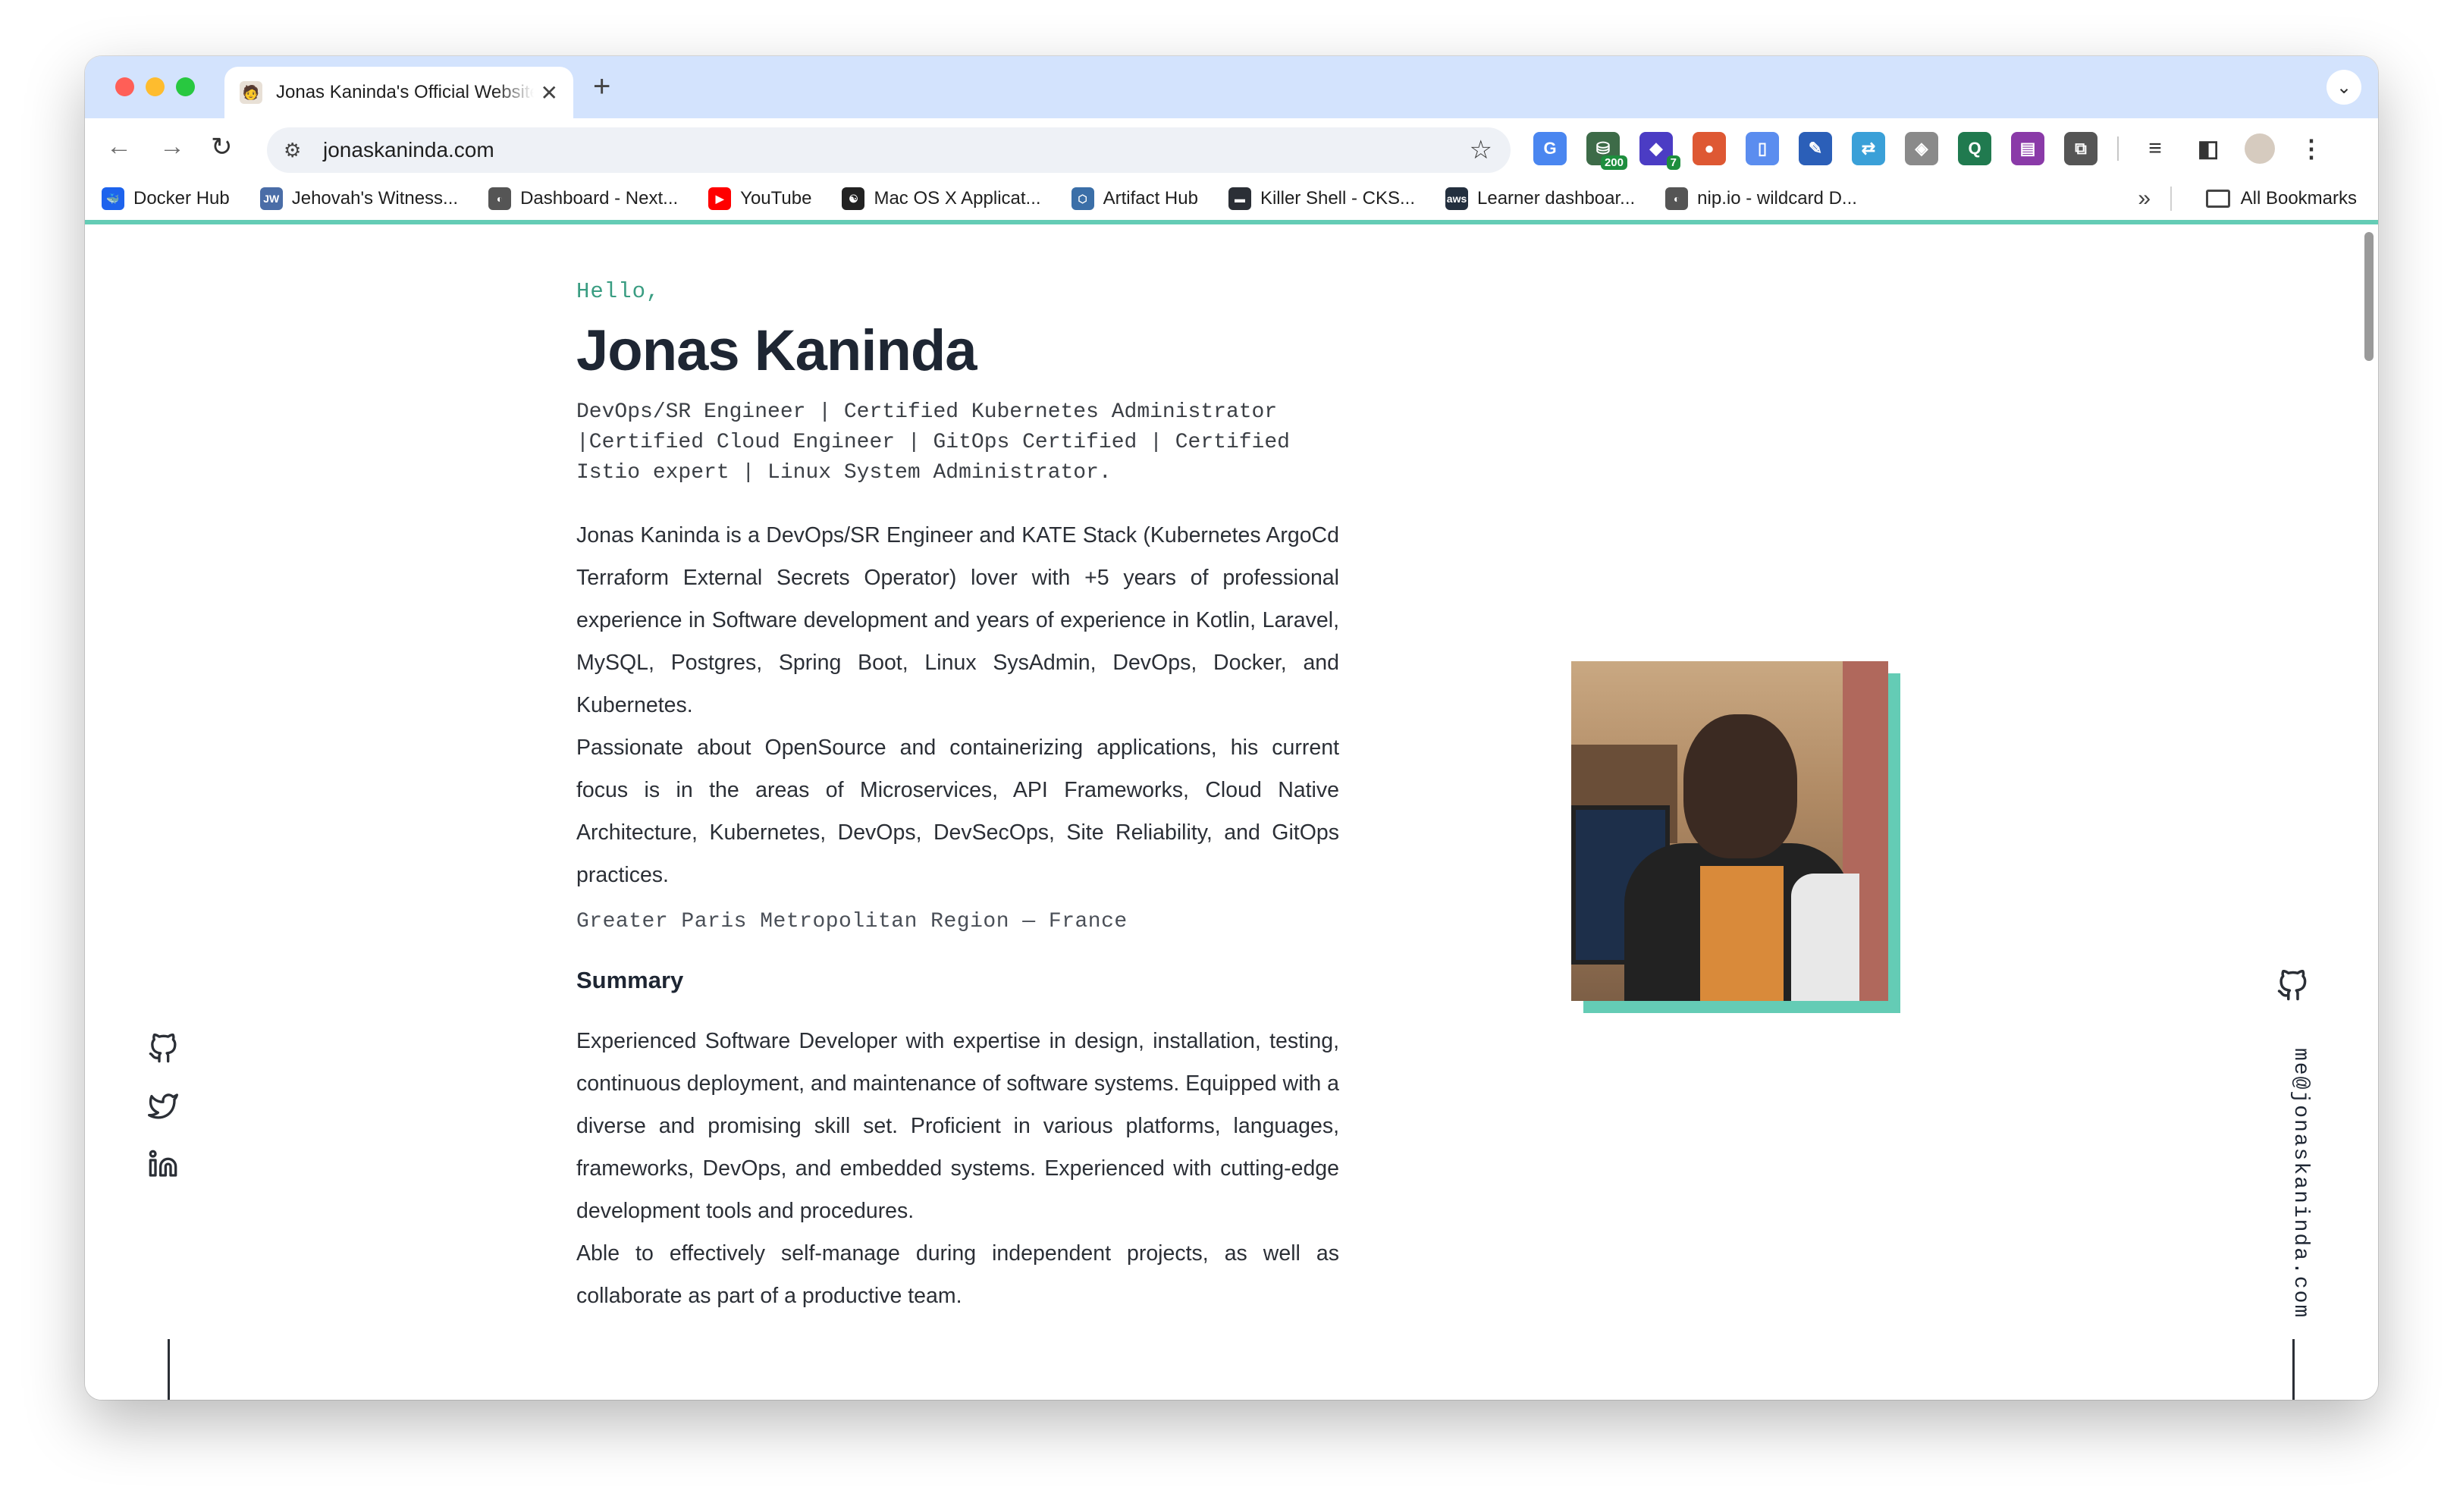 This screenshot has width=2463, height=1512. Describe the element at coordinates (169, 1369) in the screenshot. I see `left-decor-line` at that location.